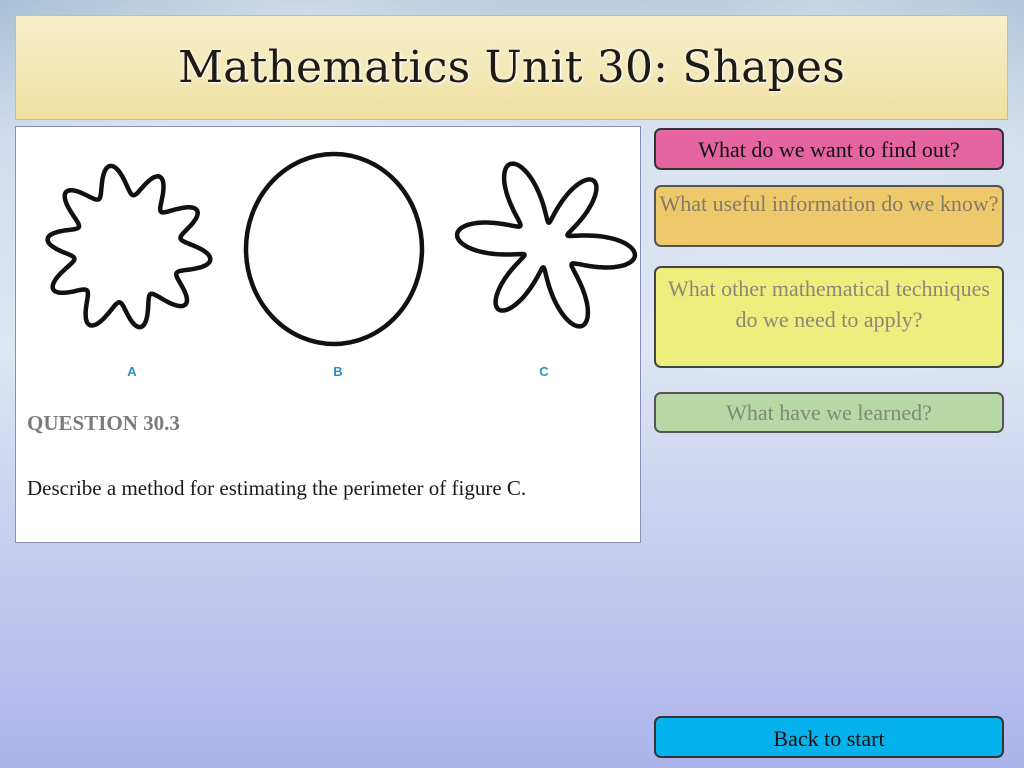 The height and width of the screenshot is (768, 1024). I want to click on figure-label-b: B, so click(337, 371).